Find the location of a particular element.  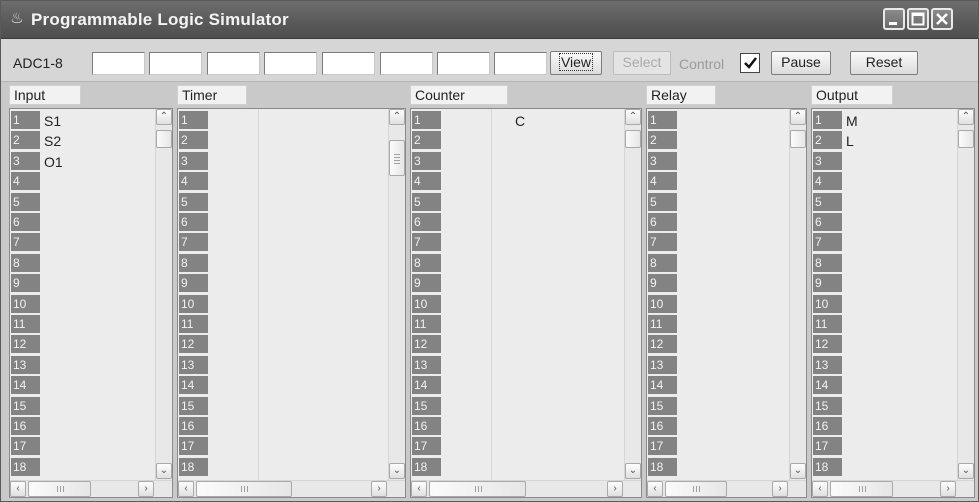

maximize-button is located at coordinates (918, 19).